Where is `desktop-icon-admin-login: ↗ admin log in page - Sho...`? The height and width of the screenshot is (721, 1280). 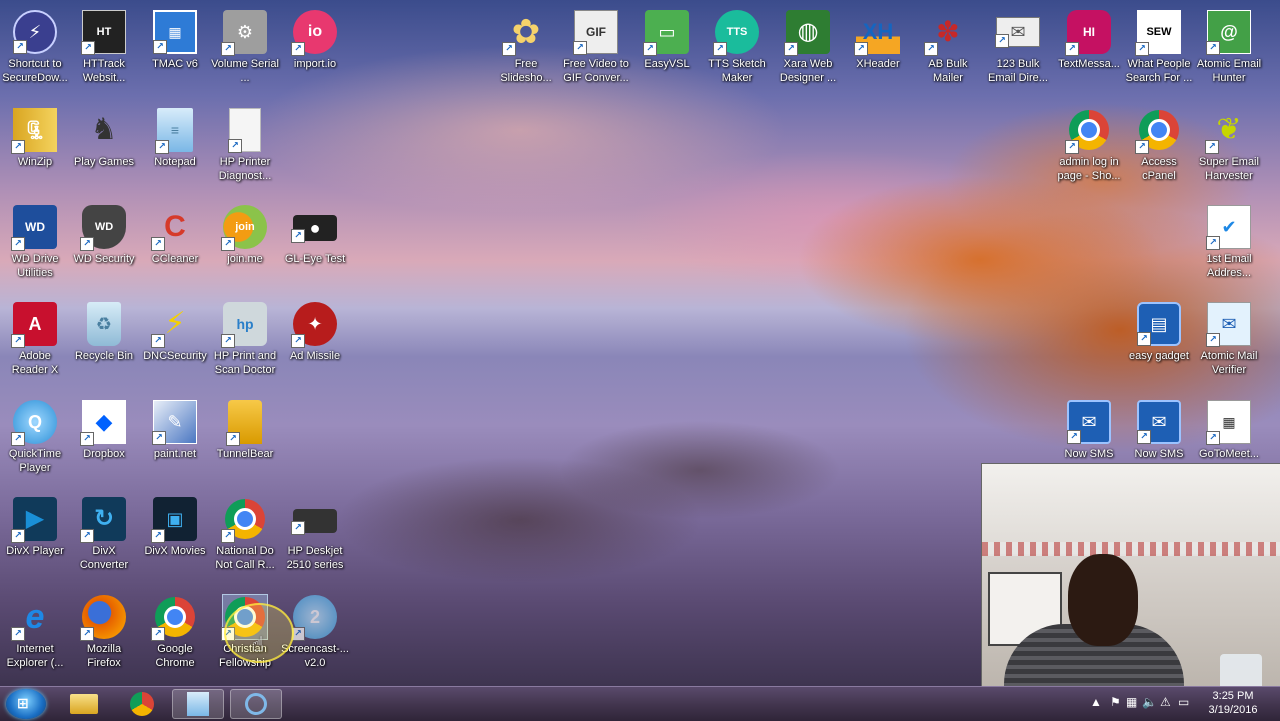
desktop-icon-admin-login: ↗ admin log in page - Sho... is located at coordinates (1089, 145).